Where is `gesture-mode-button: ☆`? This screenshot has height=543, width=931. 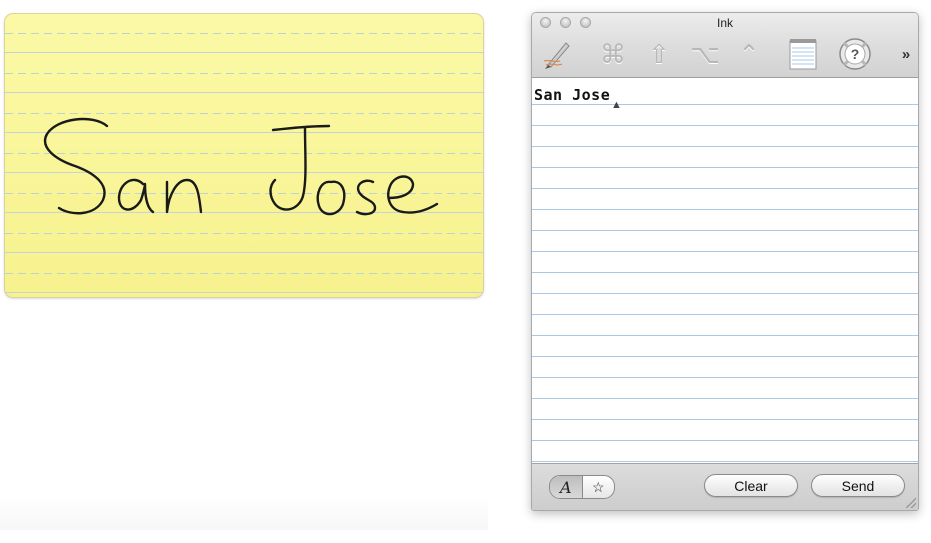
gesture-mode-button: ☆ is located at coordinates (599, 487).